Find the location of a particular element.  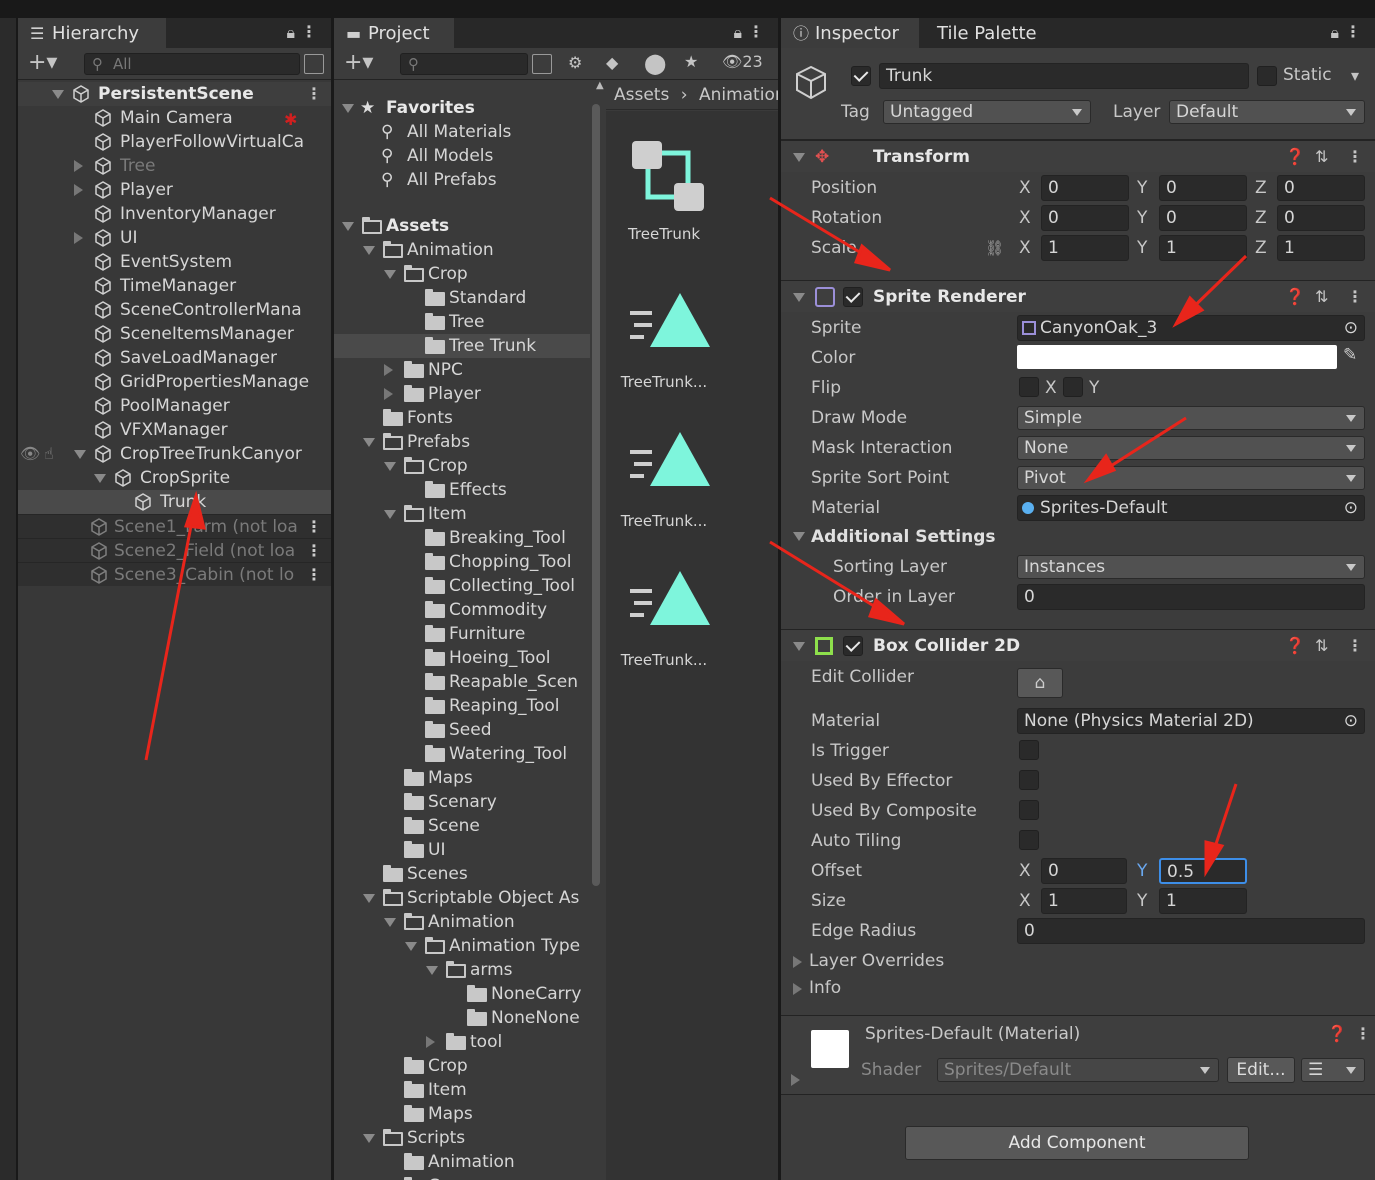

annotation-arrow is located at coordinates (171, 630).